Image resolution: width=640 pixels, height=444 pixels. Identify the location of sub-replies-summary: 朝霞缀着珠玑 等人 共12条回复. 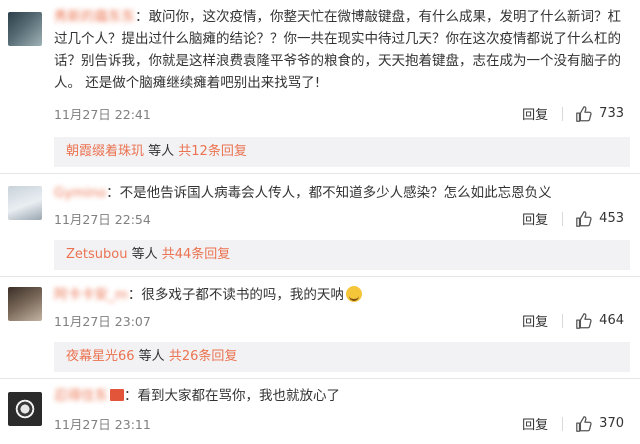
(342, 152).